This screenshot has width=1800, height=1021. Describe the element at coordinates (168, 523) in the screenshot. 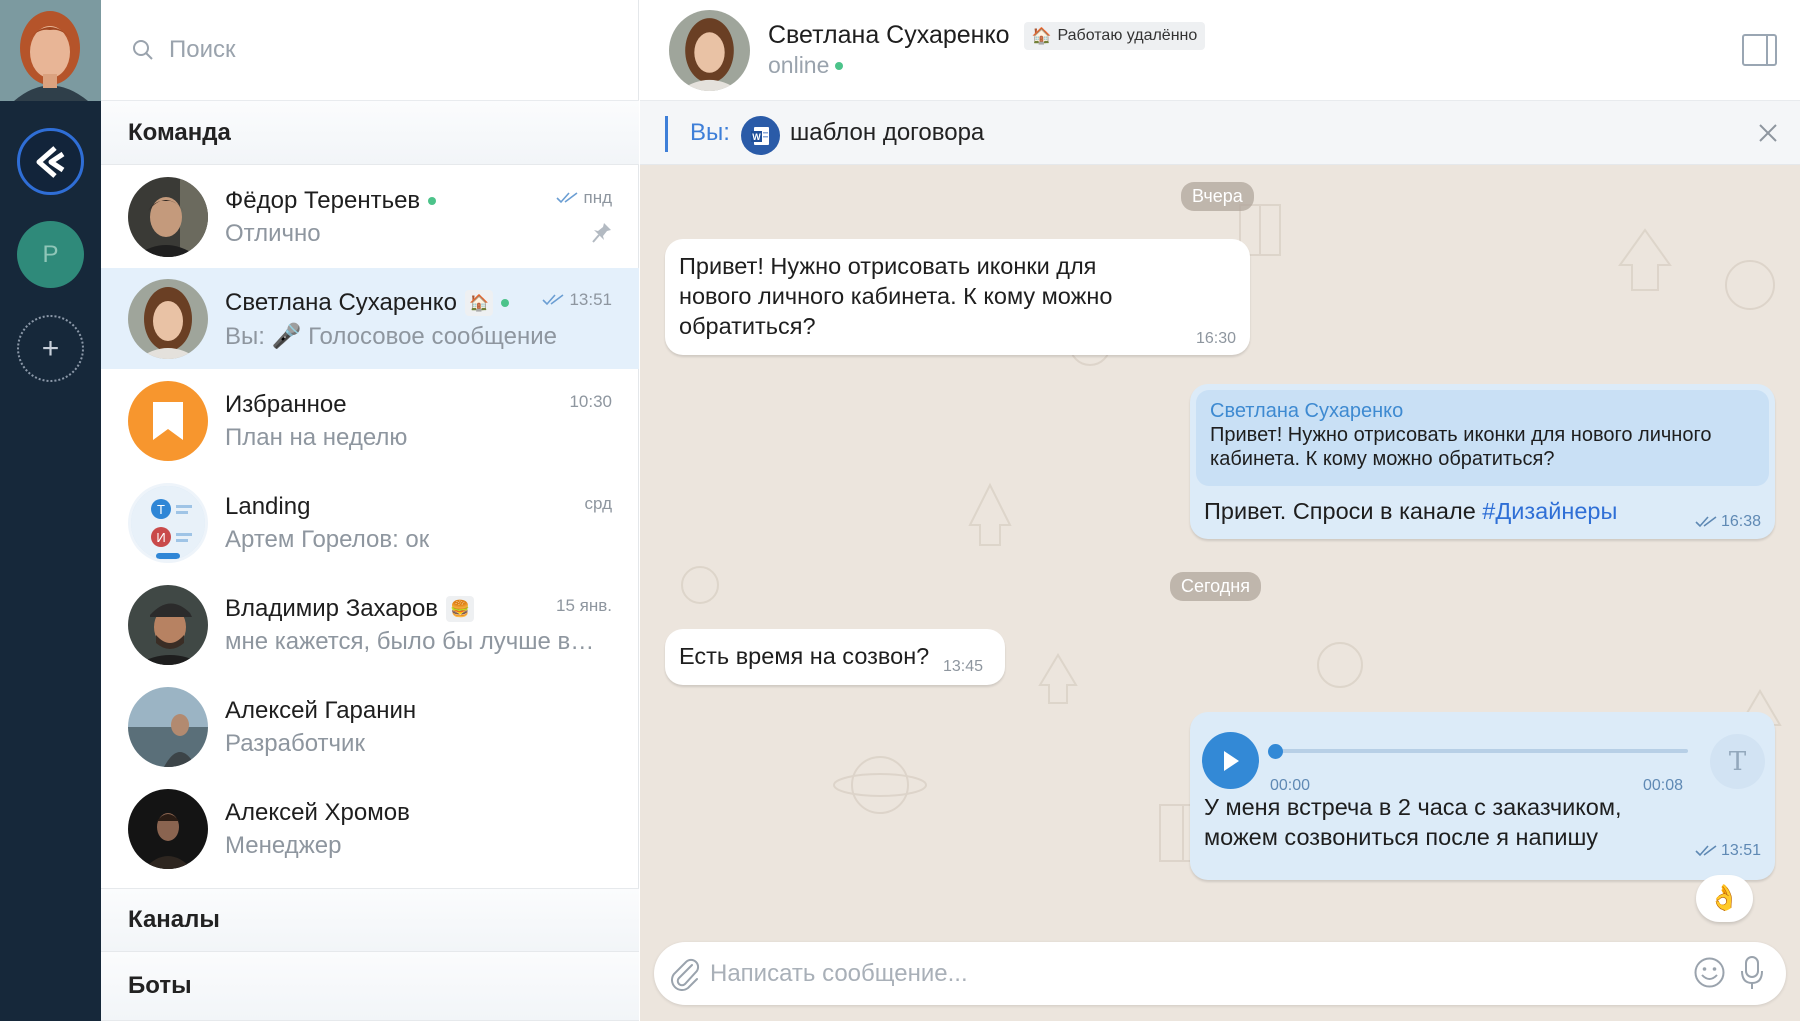

I see `group-avatar: Т И` at that location.